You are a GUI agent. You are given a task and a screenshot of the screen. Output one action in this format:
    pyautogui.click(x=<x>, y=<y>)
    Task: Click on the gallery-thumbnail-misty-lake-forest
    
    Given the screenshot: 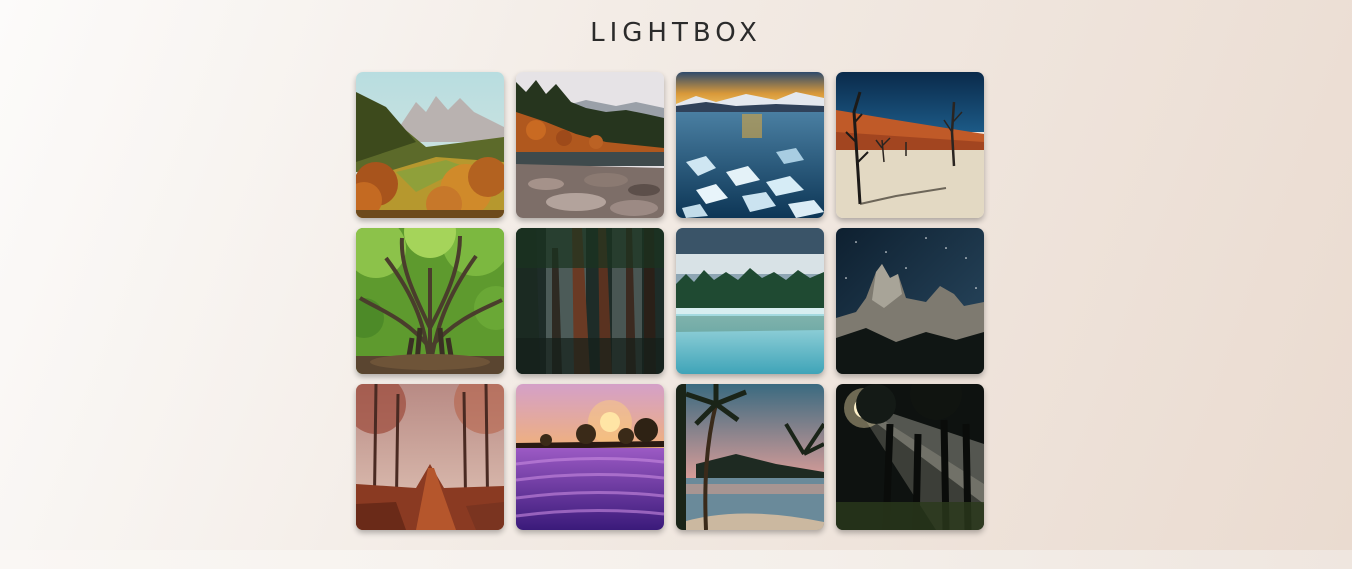 What is the action you would take?
    pyautogui.click(x=750, y=301)
    